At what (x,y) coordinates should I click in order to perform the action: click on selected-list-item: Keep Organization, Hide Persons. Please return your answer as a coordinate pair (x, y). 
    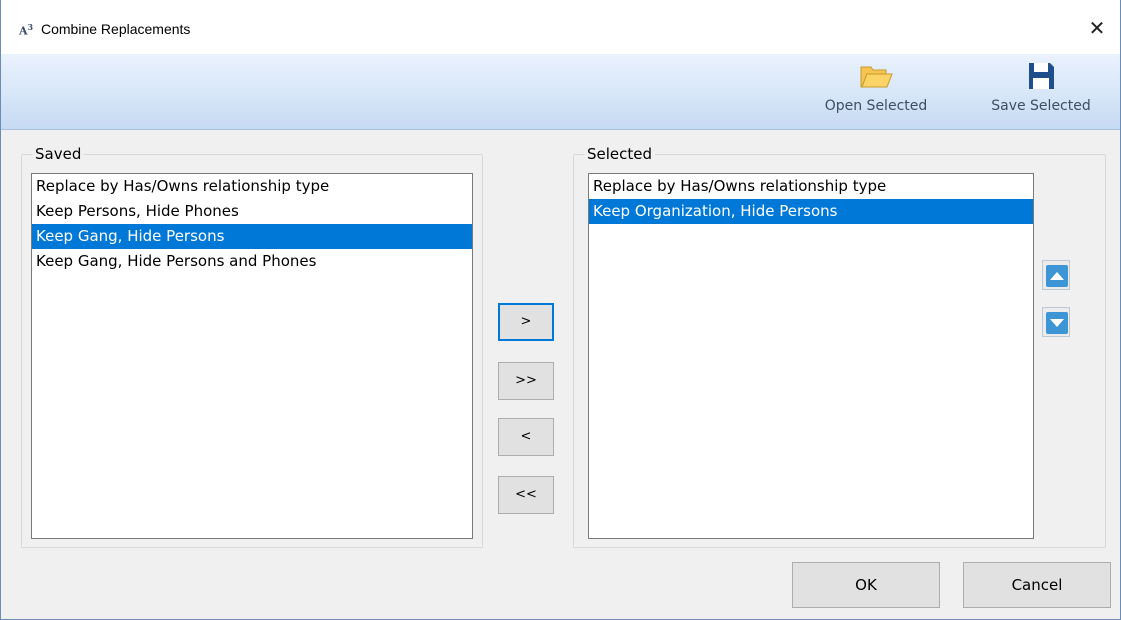
    Looking at the image, I should click on (811, 211).